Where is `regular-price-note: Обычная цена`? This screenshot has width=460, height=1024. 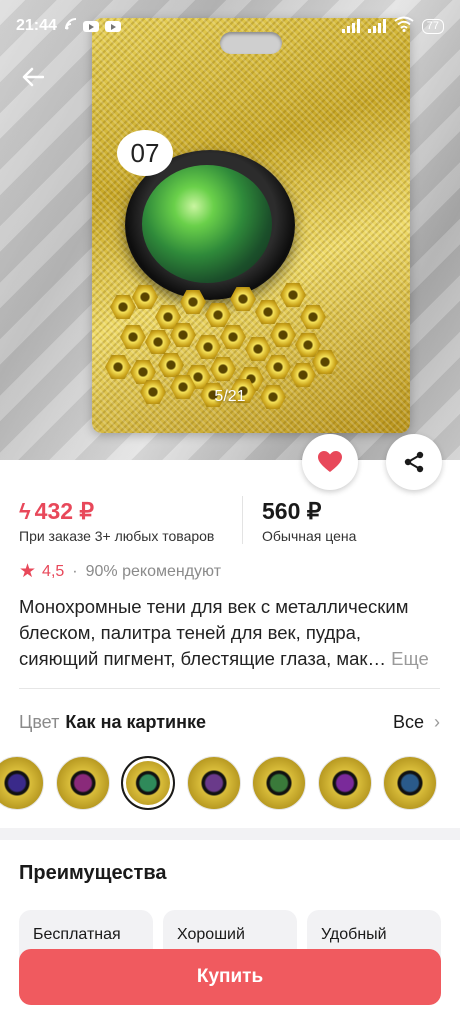 regular-price-note: Обычная цена is located at coordinates (309, 536).